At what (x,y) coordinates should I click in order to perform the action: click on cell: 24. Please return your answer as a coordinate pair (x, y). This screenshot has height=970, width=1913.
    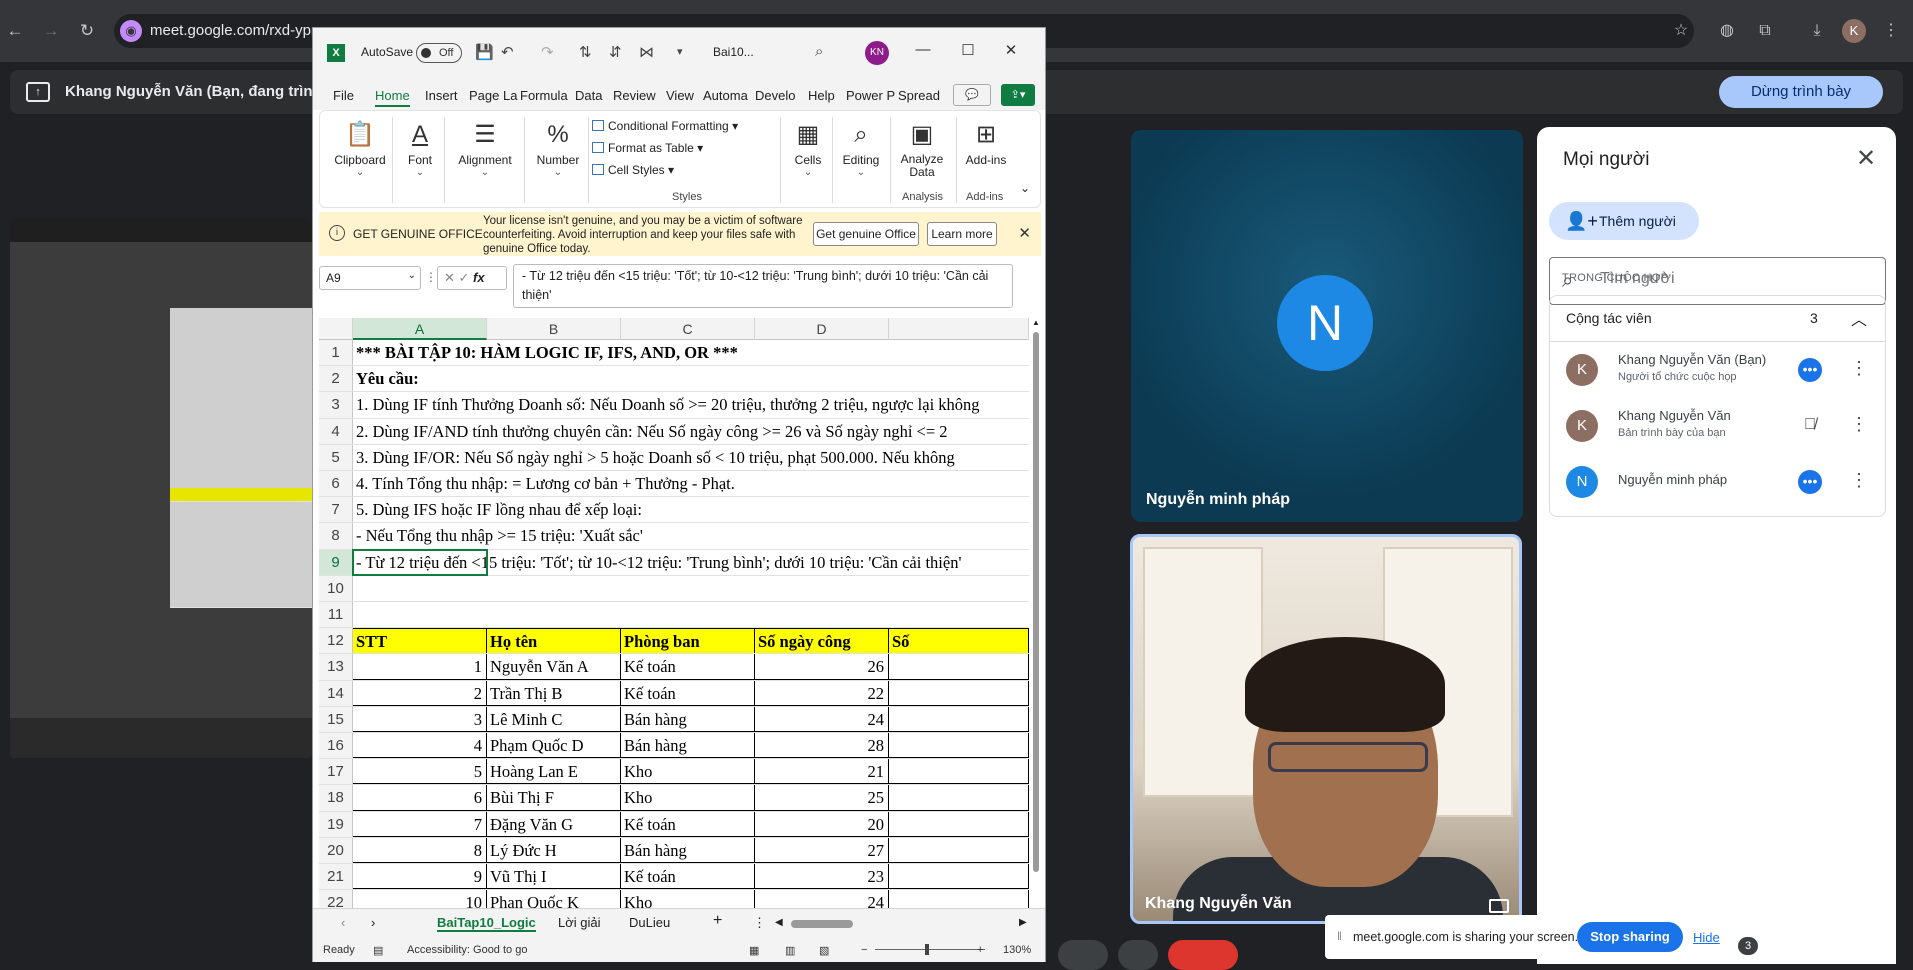
    Looking at the image, I should click on (822, 719).